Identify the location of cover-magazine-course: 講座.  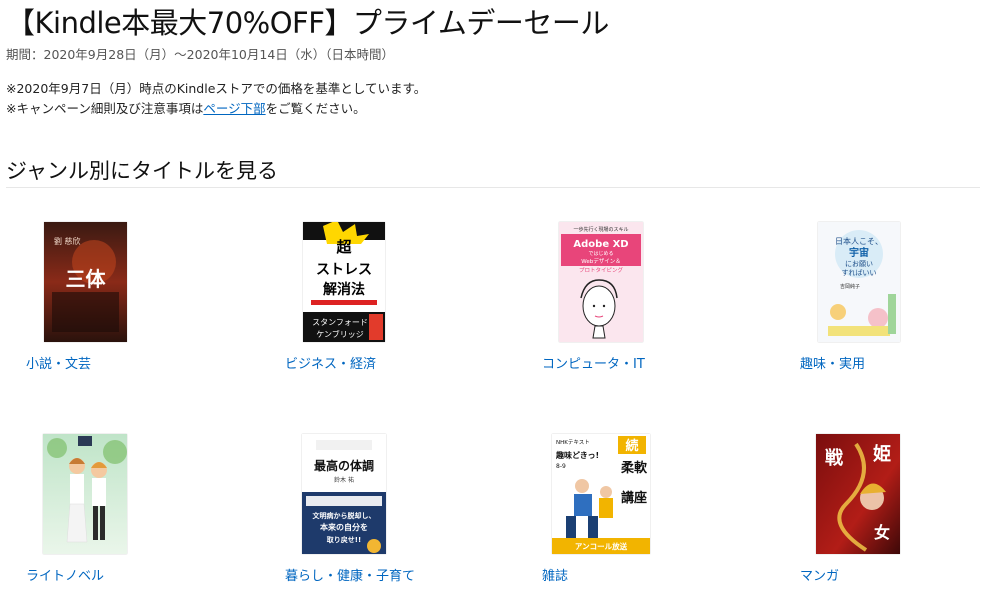
(634, 498).